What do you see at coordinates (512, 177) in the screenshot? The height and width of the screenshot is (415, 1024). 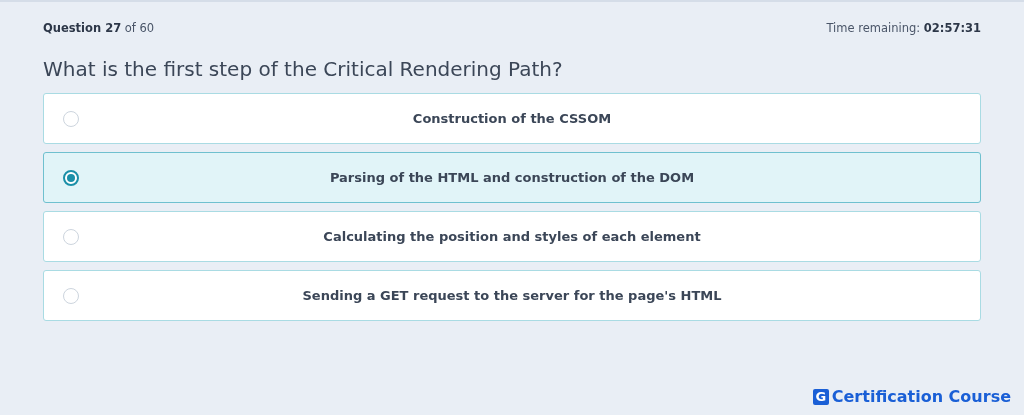 I see `answer-option: Parsing of the HTML and construction of the DOM` at bounding box center [512, 177].